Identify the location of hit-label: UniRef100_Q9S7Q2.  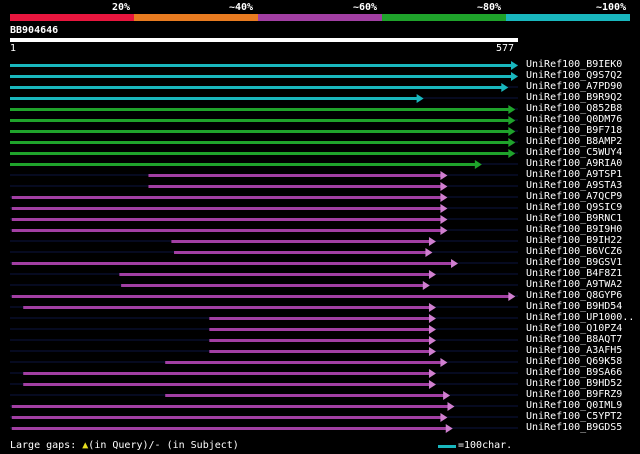
(574, 75).